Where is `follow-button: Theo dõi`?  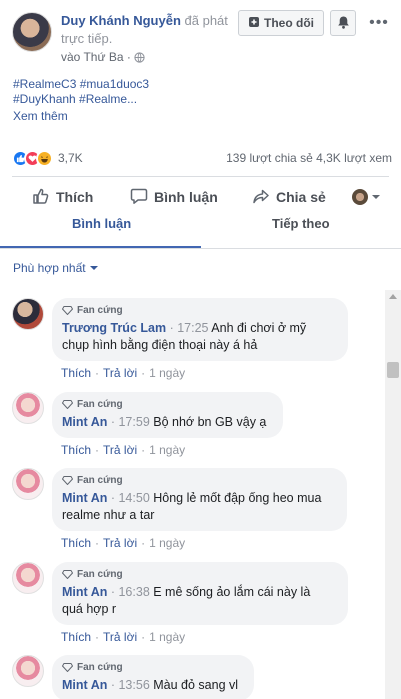
follow-button: Theo dõi is located at coordinates (281, 23).